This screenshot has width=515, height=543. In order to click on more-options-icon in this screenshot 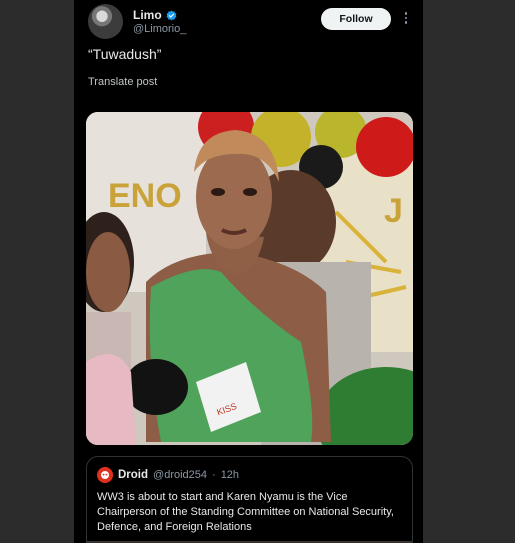, I will do `click(406, 19)`.